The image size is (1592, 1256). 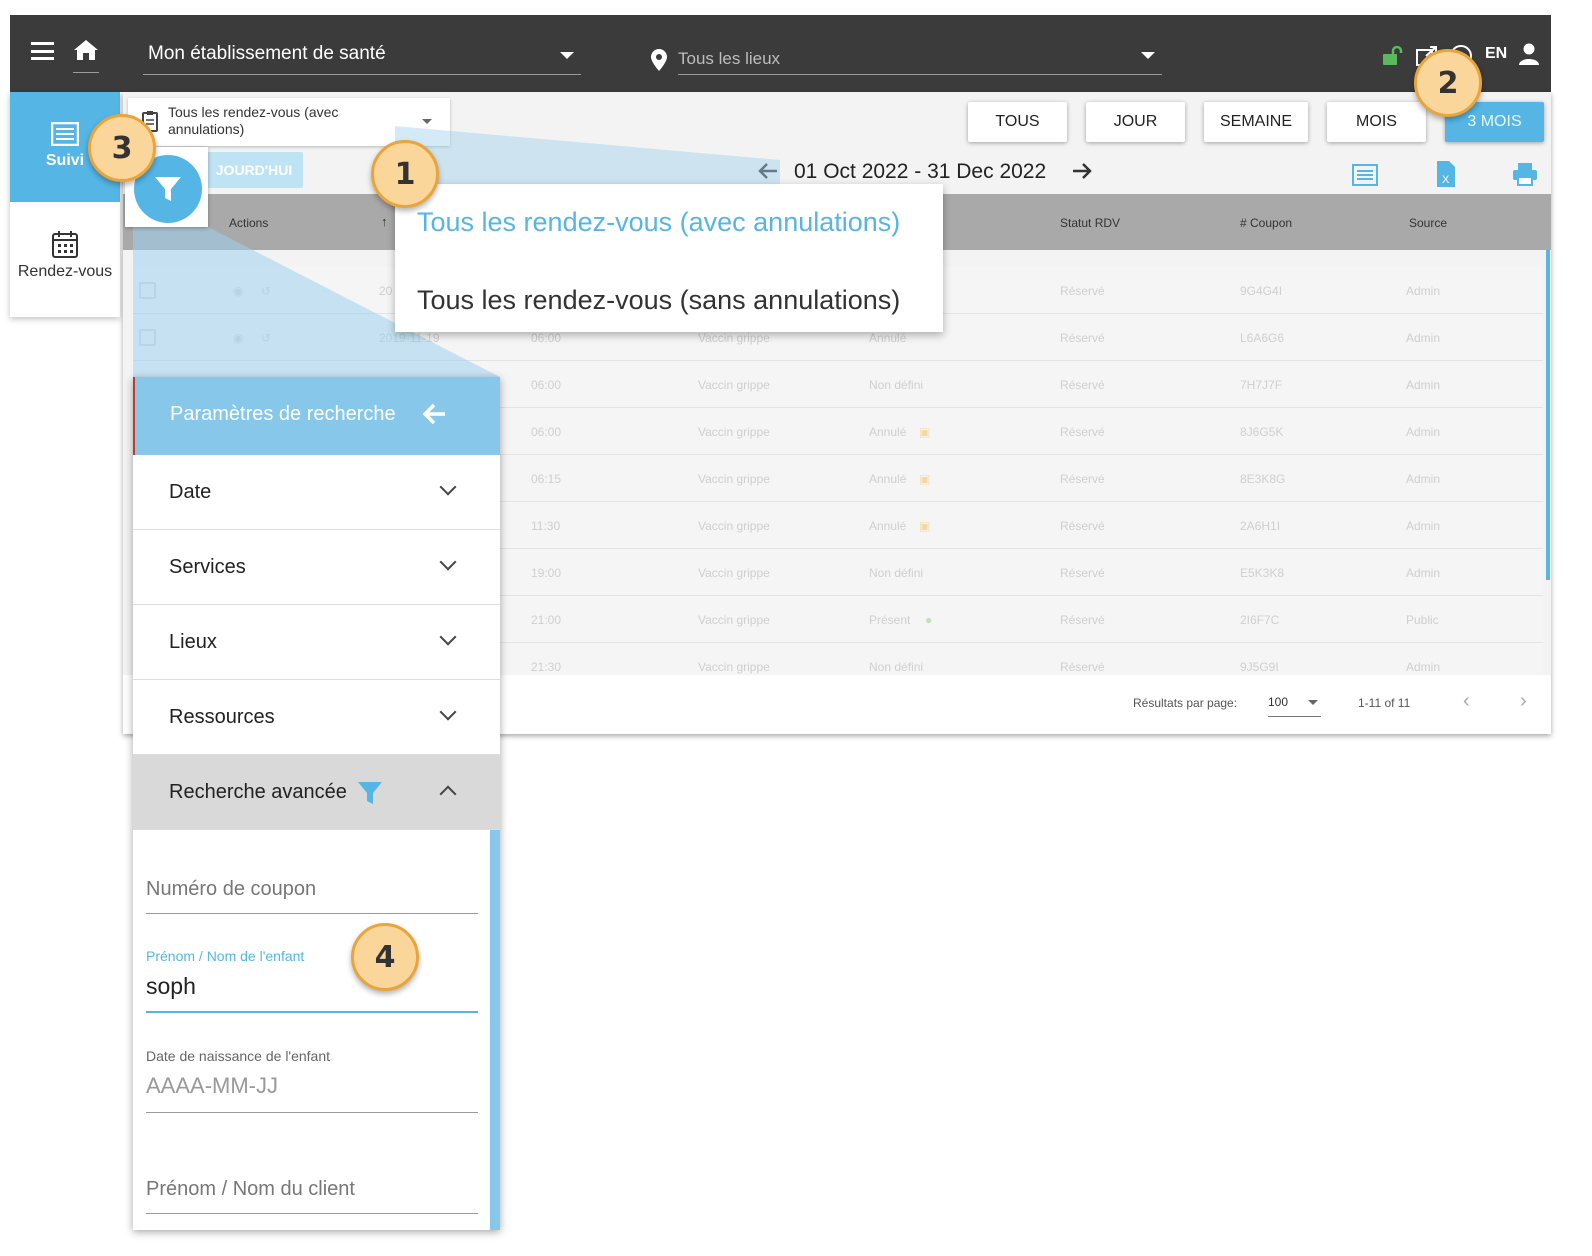 What do you see at coordinates (316, 642) in the screenshot?
I see `section-lieux: Lieux` at bounding box center [316, 642].